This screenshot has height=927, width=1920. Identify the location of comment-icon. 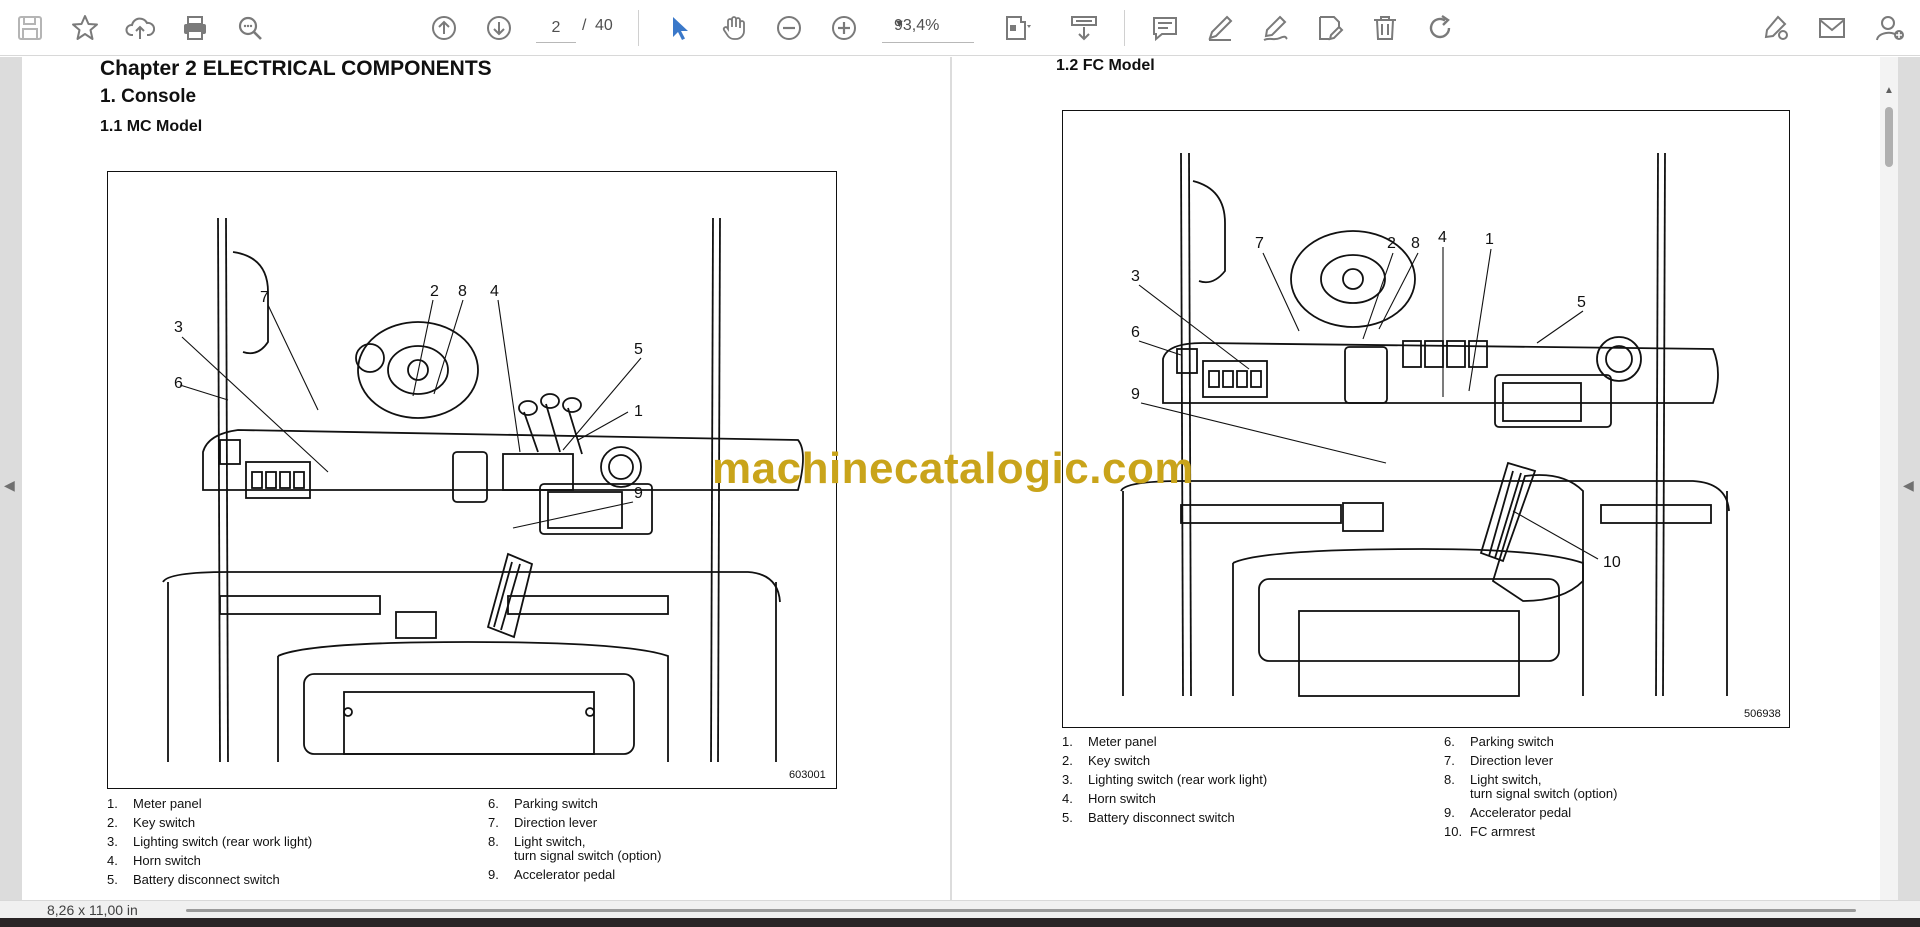
(1165, 28).